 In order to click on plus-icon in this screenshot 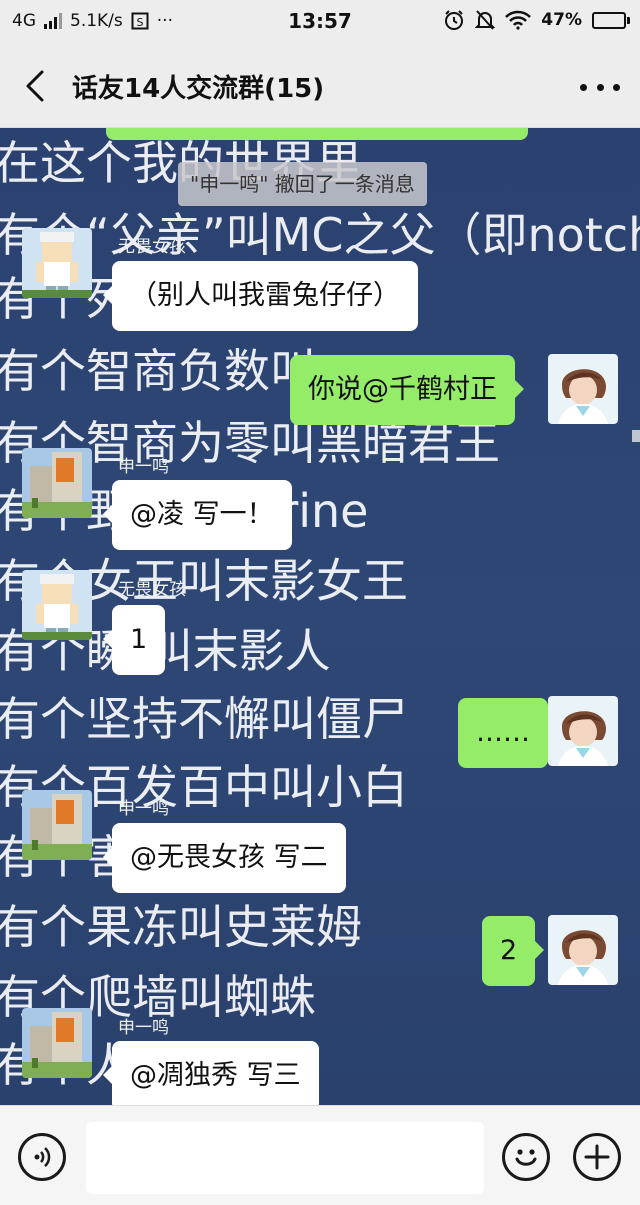, I will do `click(597, 1157)`.